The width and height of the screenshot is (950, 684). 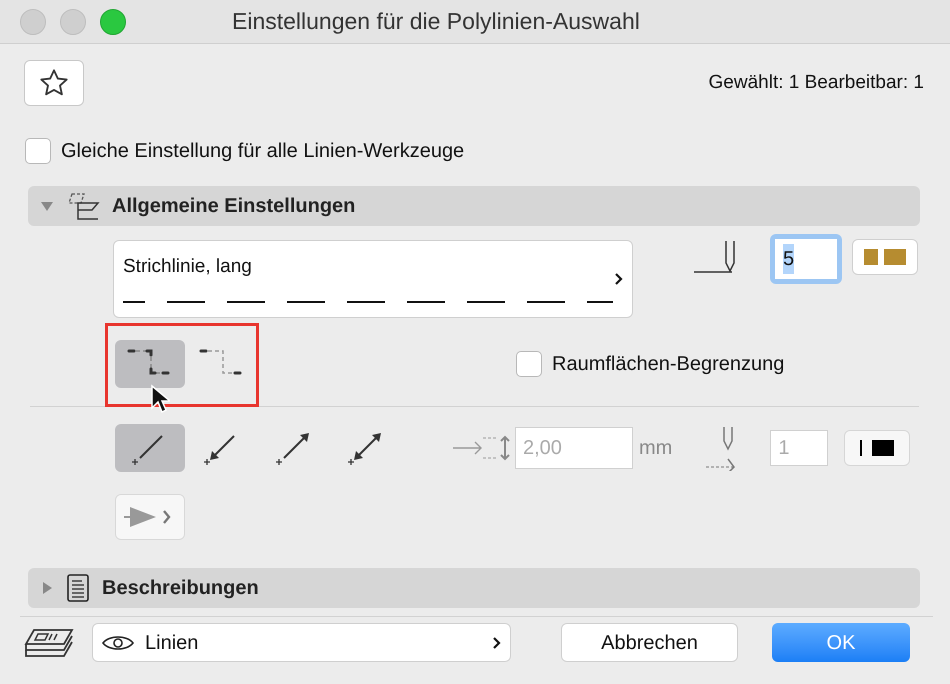 I want to click on triangle-right-icon, so click(x=47, y=588).